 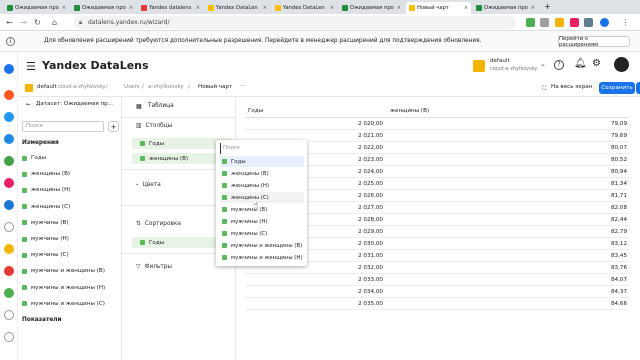 I want to click on home-icon: ⌂, so click(x=54, y=22).